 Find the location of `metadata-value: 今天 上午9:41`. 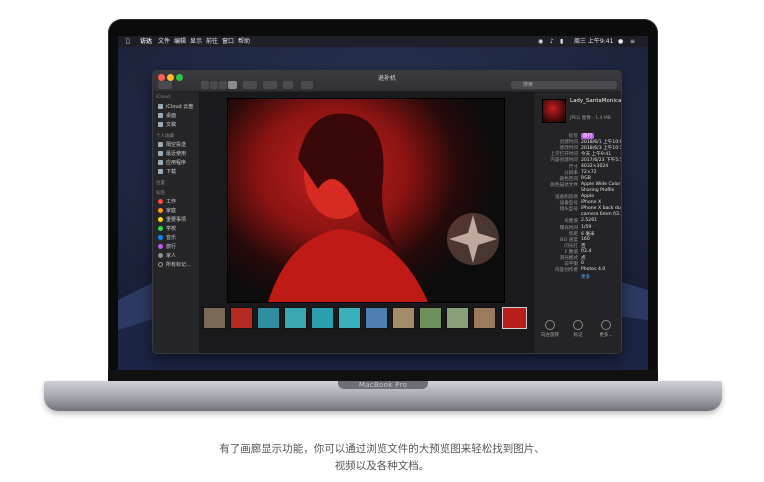

metadata-value: 今天 上午9:41 is located at coordinates (596, 155).